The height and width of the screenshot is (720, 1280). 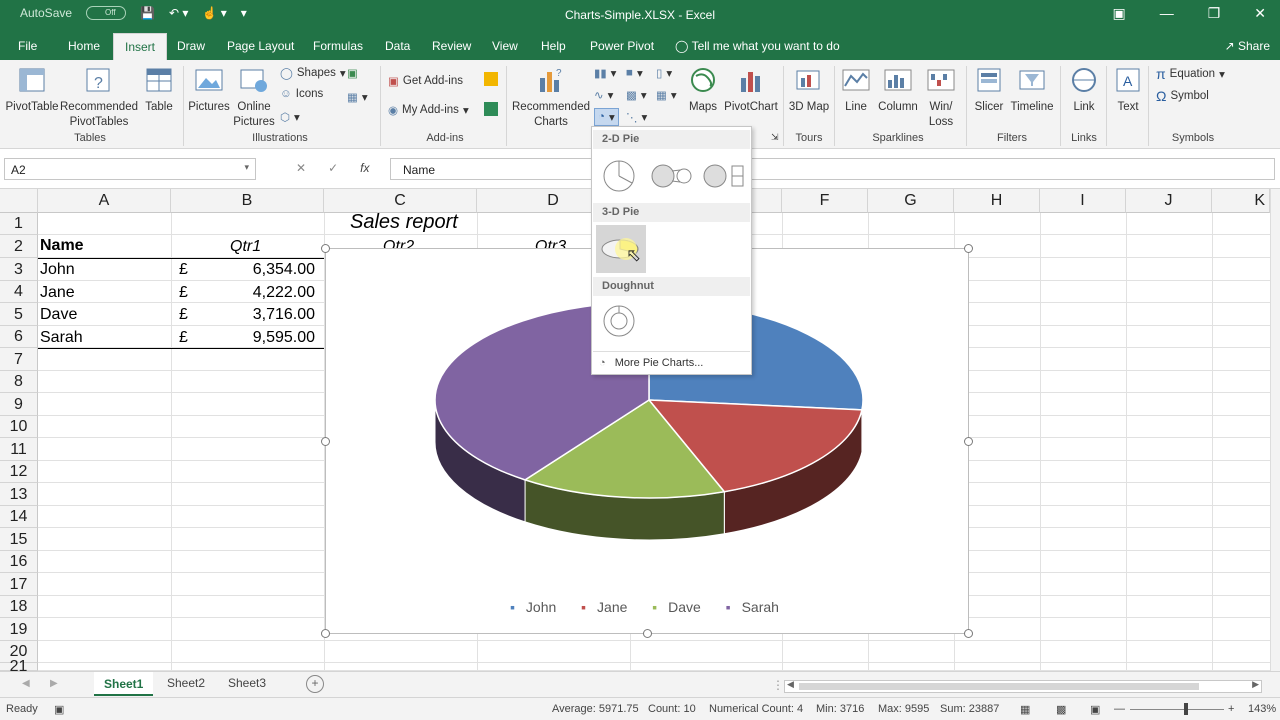 I want to click on select-all-corner, so click(x=19, y=201).